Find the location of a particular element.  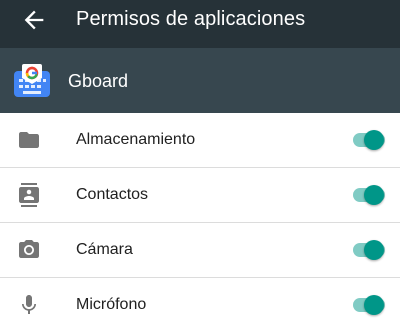

contacts-toggle is located at coordinates (369, 195).